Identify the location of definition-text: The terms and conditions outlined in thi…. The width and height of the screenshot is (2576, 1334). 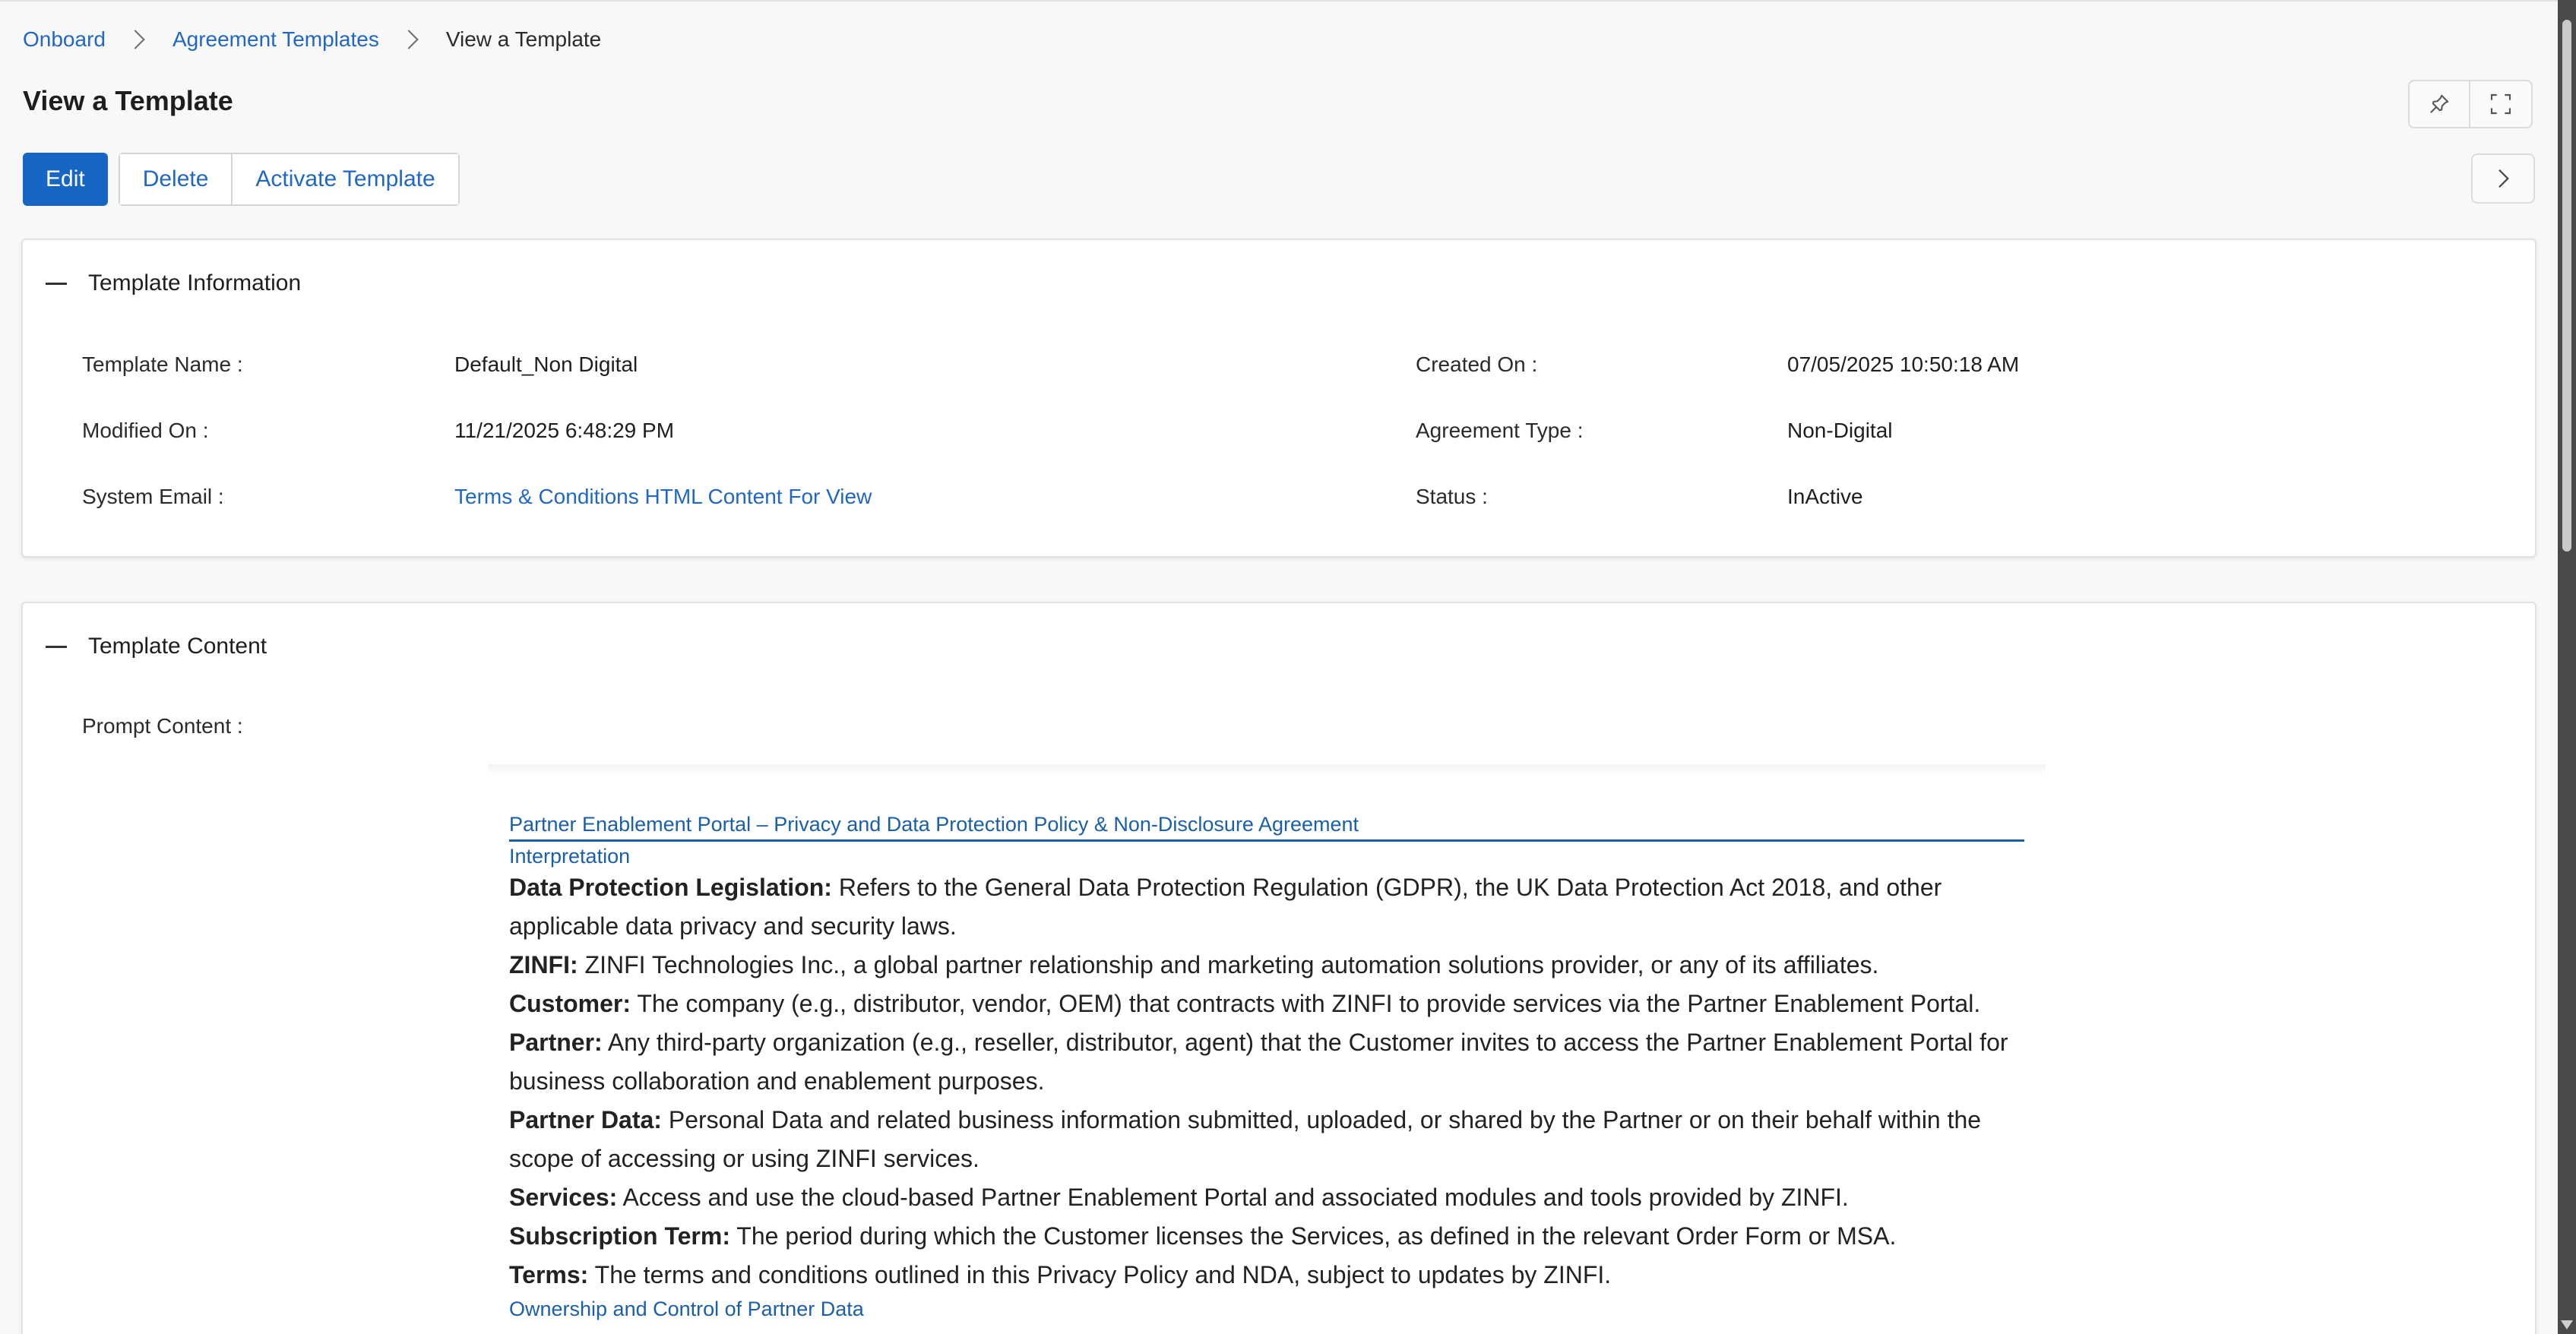
(1100, 1274).